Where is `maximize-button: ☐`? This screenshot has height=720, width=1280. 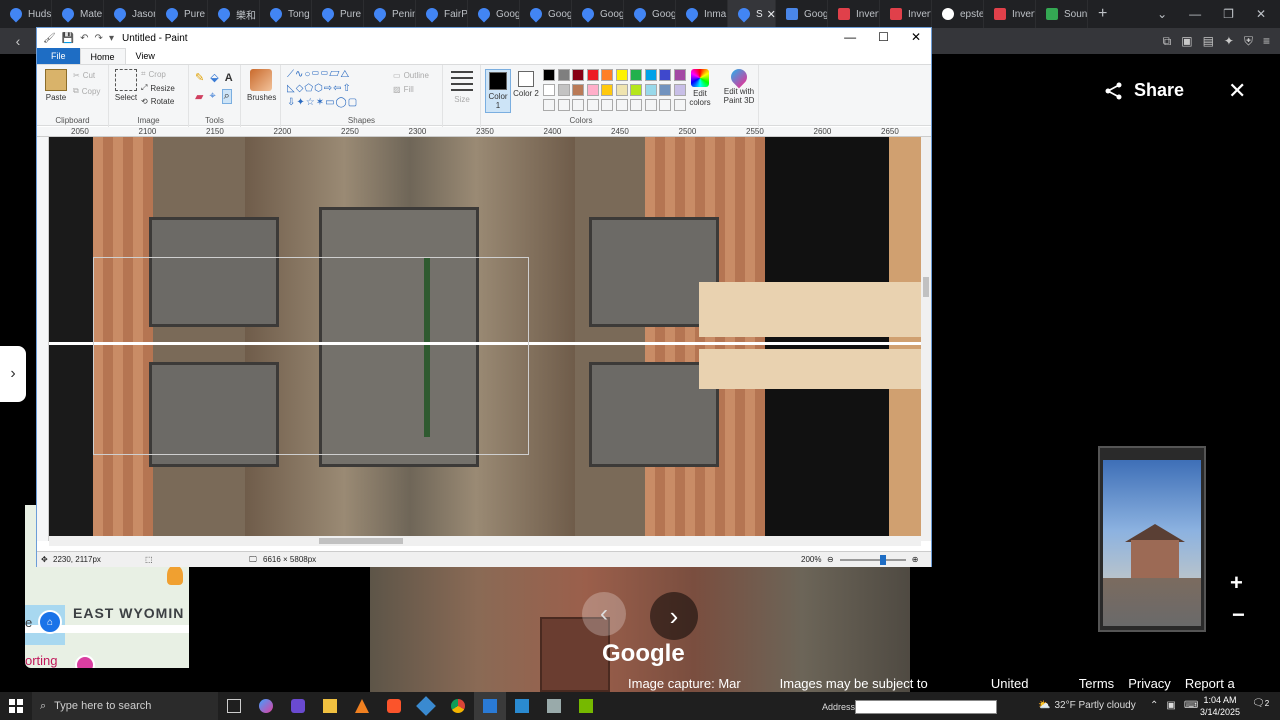 maximize-button: ☐ is located at coordinates (883, 37).